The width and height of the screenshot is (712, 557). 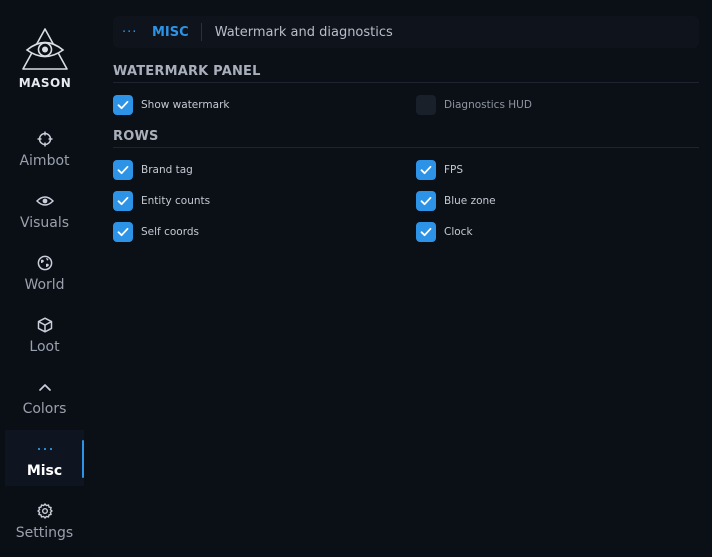 What do you see at coordinates (44, 347) in the screenshot?
I see `sidebar-item-label: Loot` at bounding box center [44, 347].